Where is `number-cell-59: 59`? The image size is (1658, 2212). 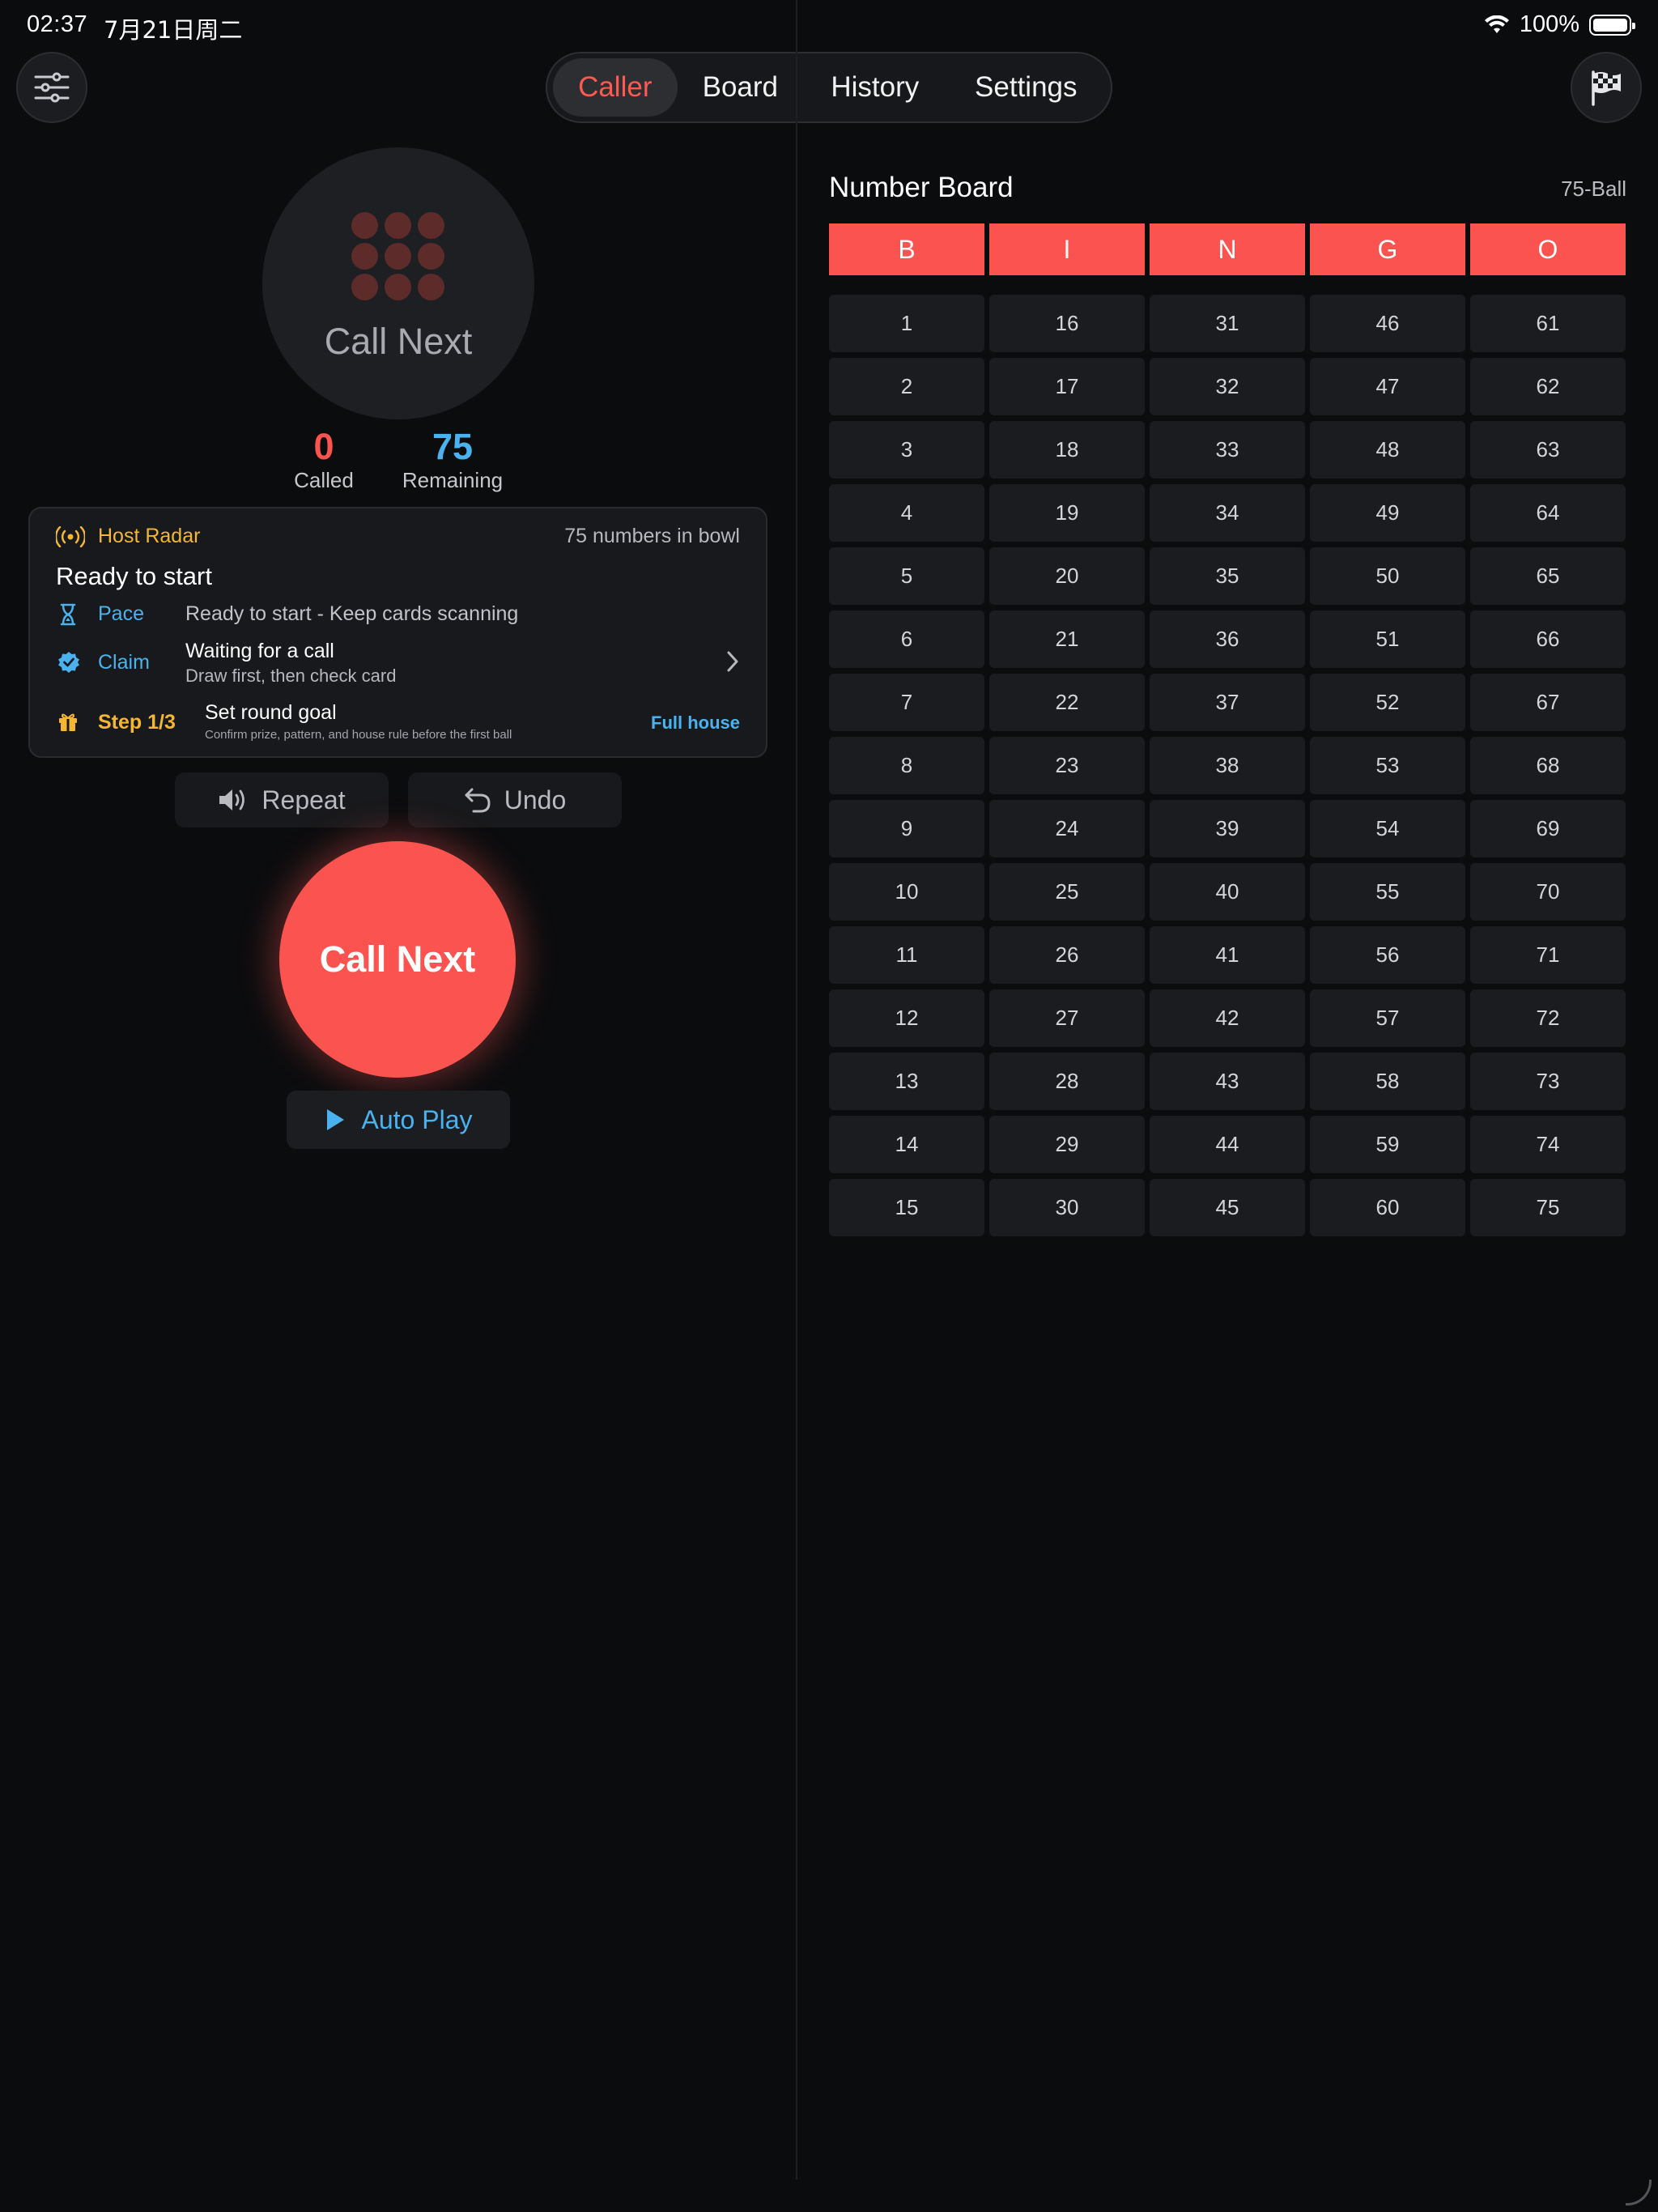 number-cell-59: 59 is located at coordinates (1387, 1145).